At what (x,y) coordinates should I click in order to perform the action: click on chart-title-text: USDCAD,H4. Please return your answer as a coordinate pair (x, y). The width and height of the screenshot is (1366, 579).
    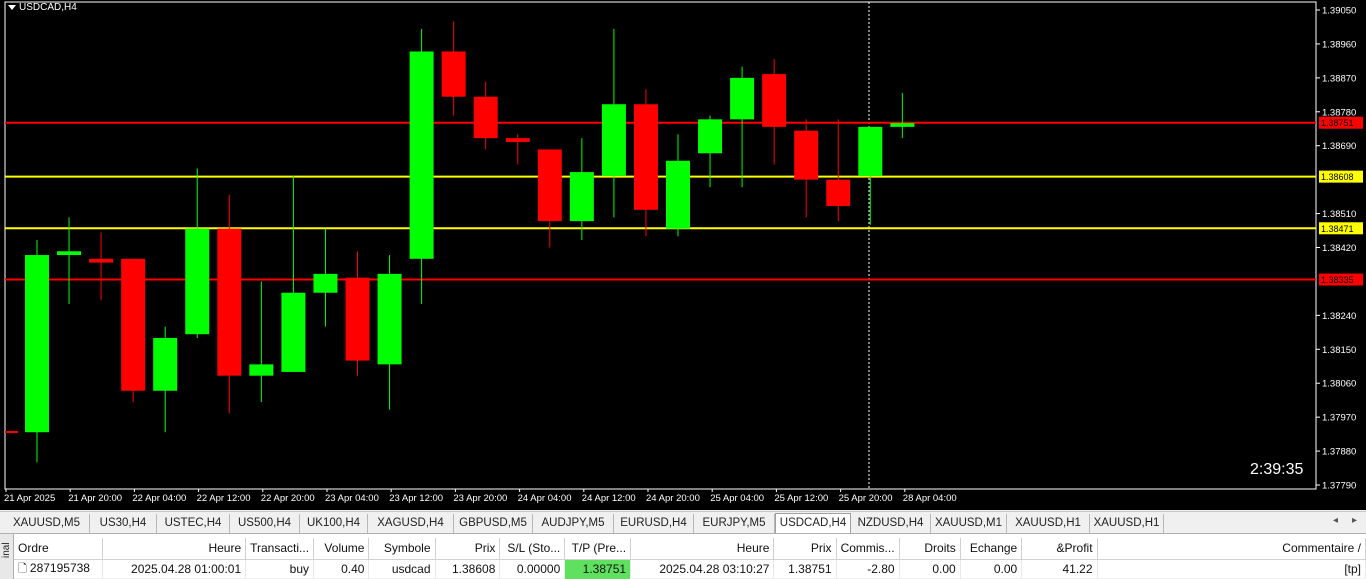
    Looking at the image, I should click on (48, 7).